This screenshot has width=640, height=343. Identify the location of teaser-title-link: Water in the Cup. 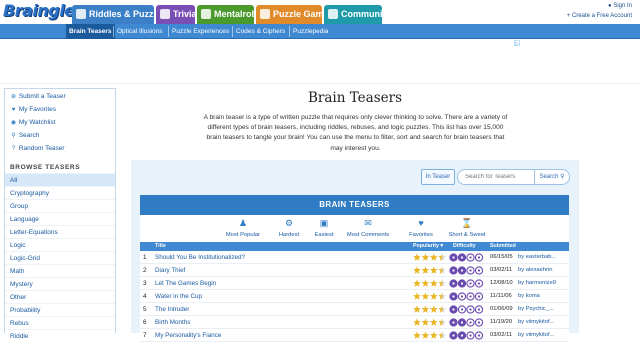
(282, 296).